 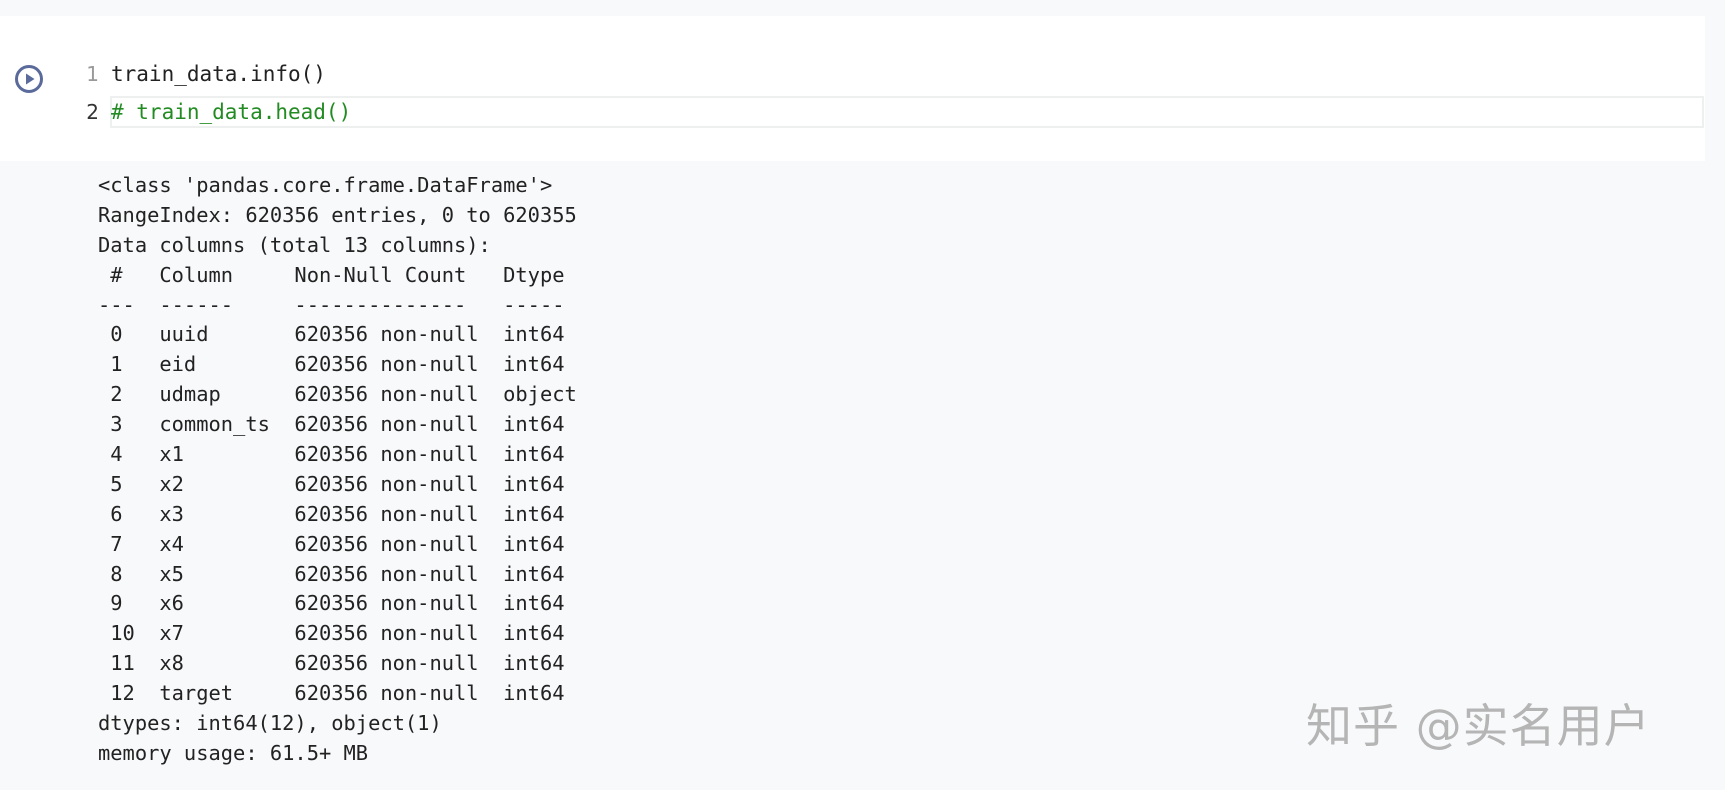 I want to click on output-row: 5 x2 620356 non-null int64, so click(x=337, y=483).